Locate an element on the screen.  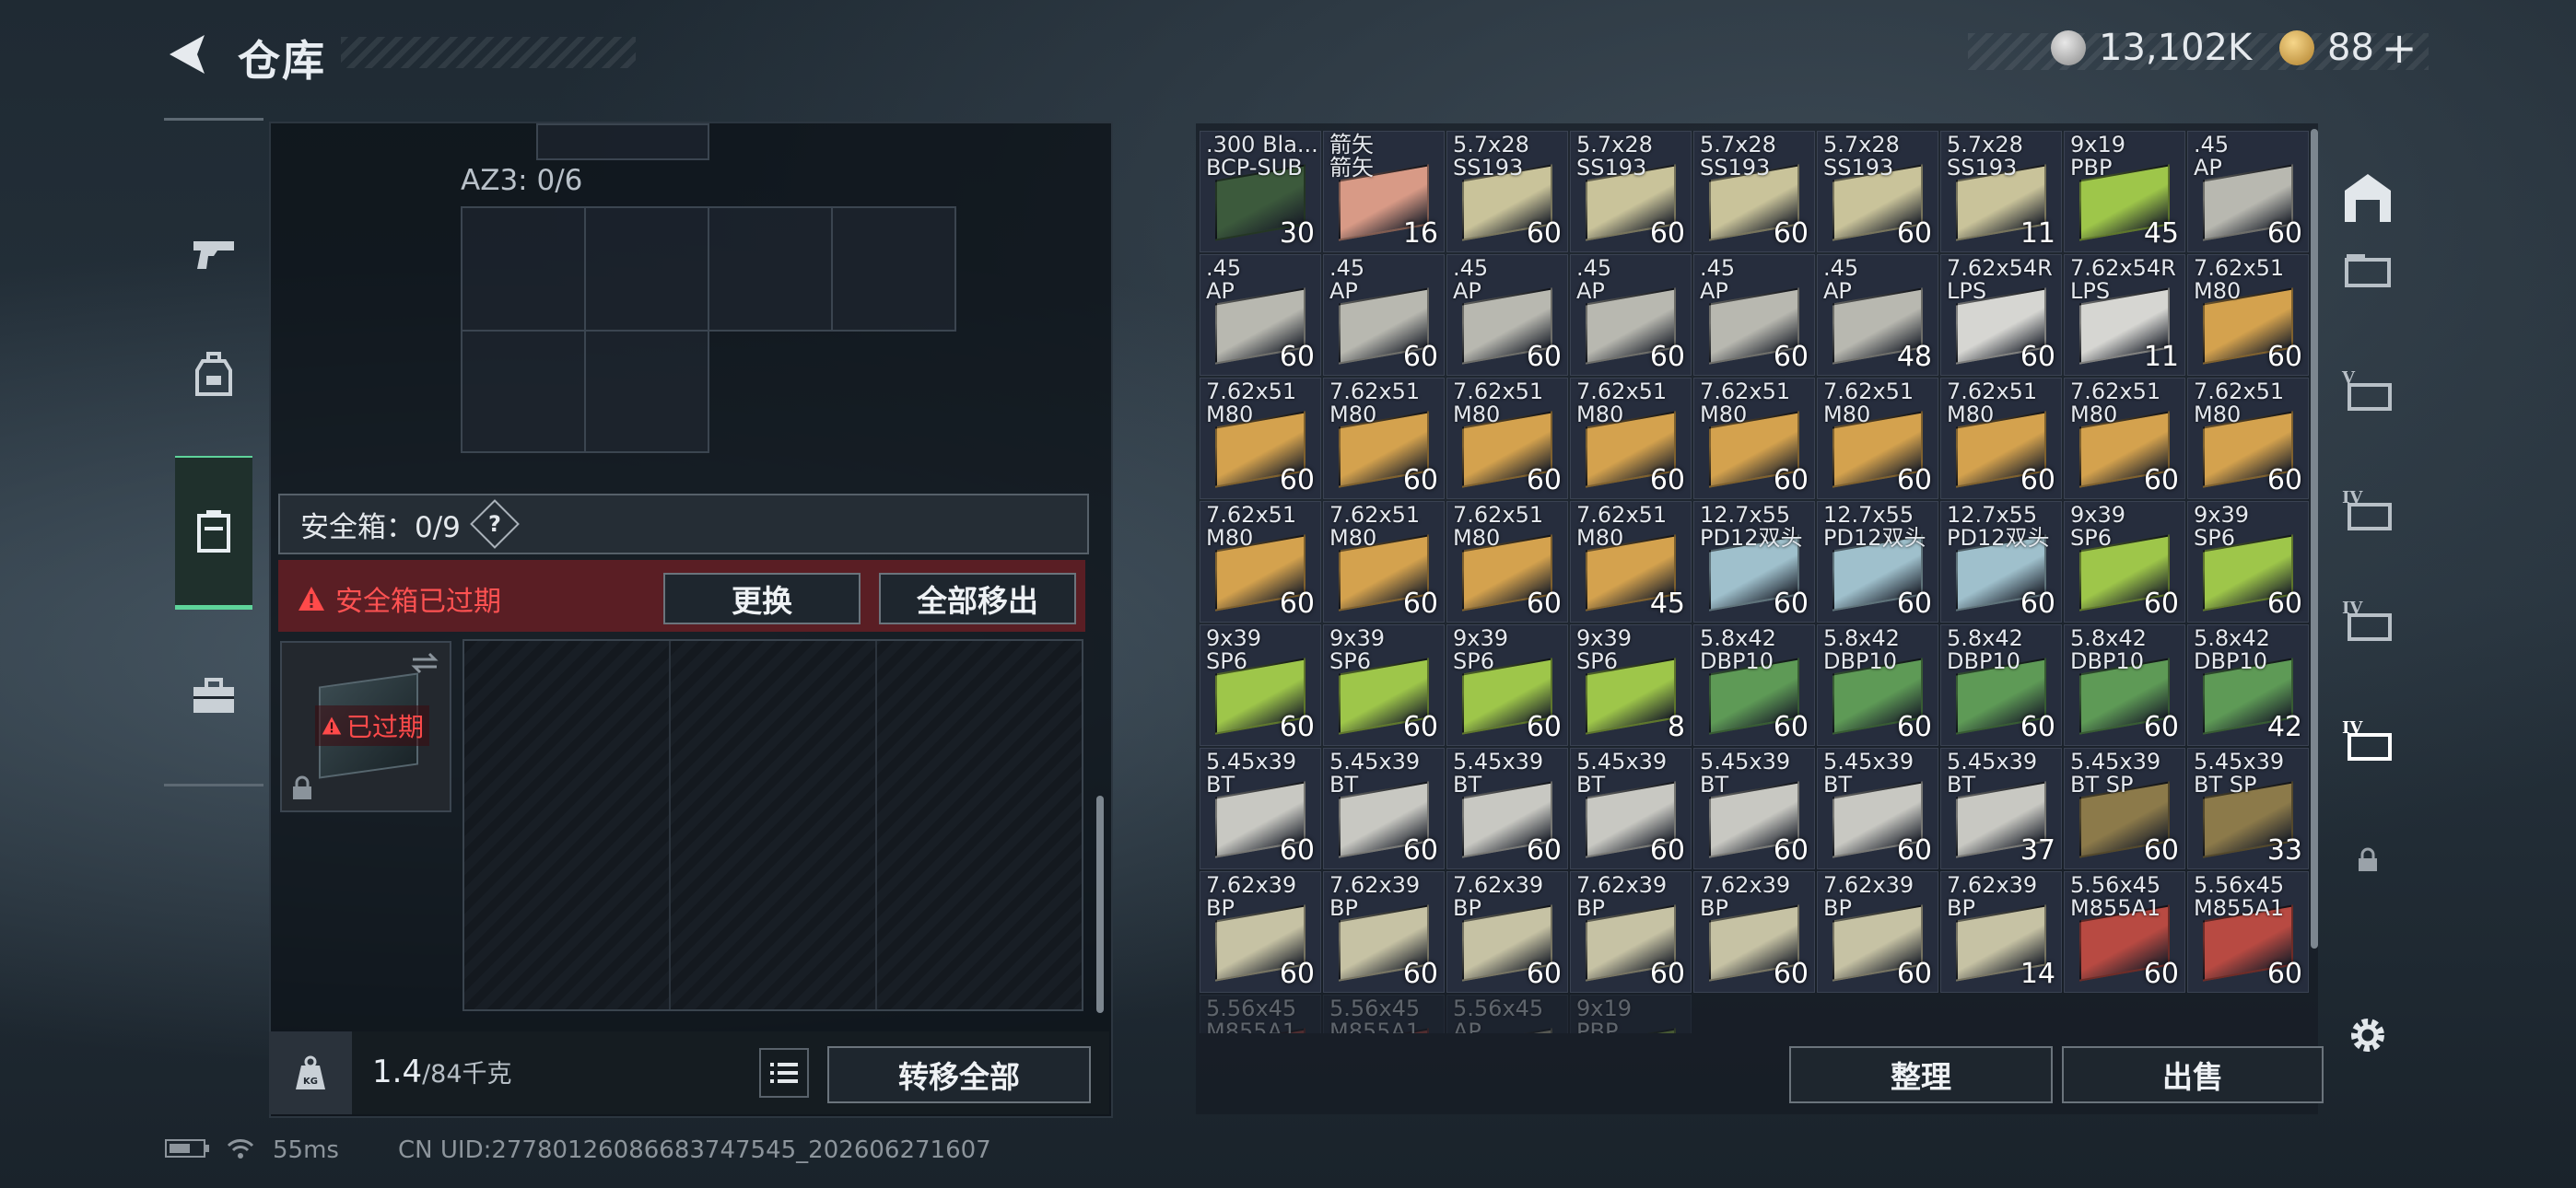
stash-item: .300 Bla... BCP-SUB 30 is located at coordinates (1260, 191).